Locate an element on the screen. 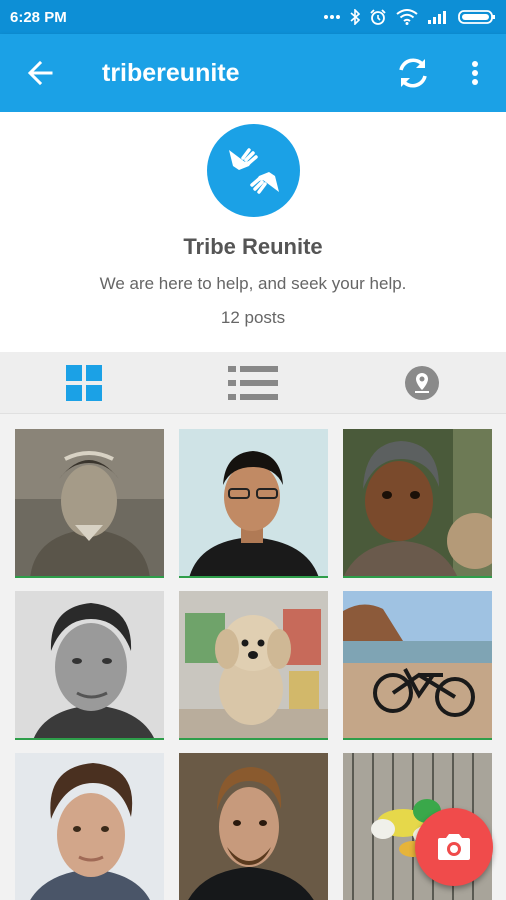 This screenshot has width=506, height=900. arrow-back-icon is located at coordinates (40, 73).